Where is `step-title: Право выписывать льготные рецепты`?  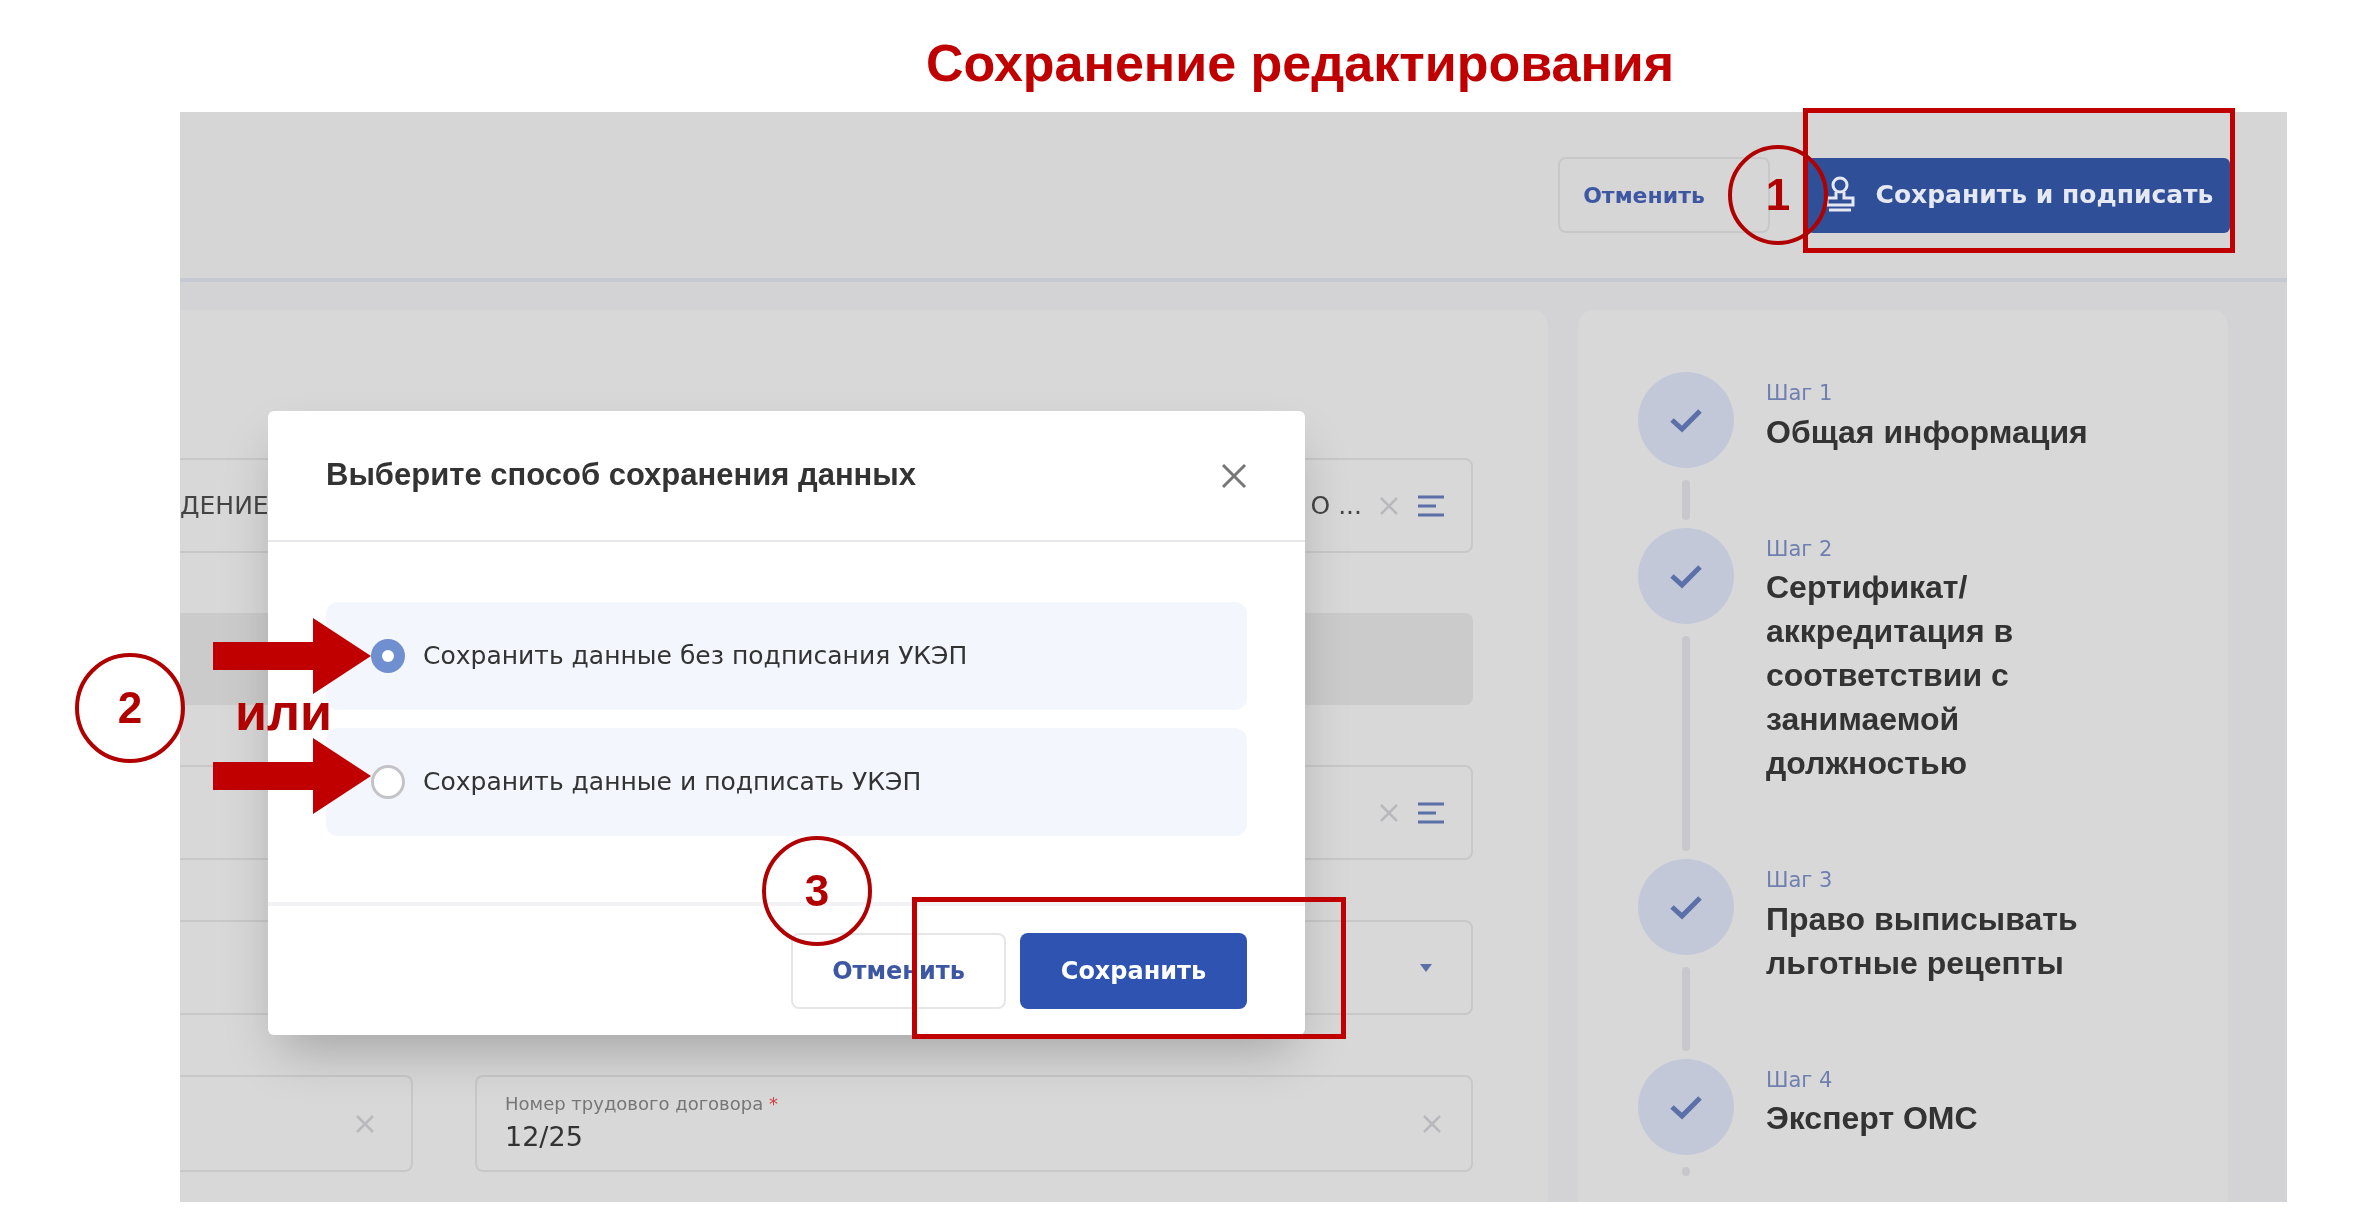
step-title: Право выписывать льготные рецепты is located at coordinates (1922, 941).